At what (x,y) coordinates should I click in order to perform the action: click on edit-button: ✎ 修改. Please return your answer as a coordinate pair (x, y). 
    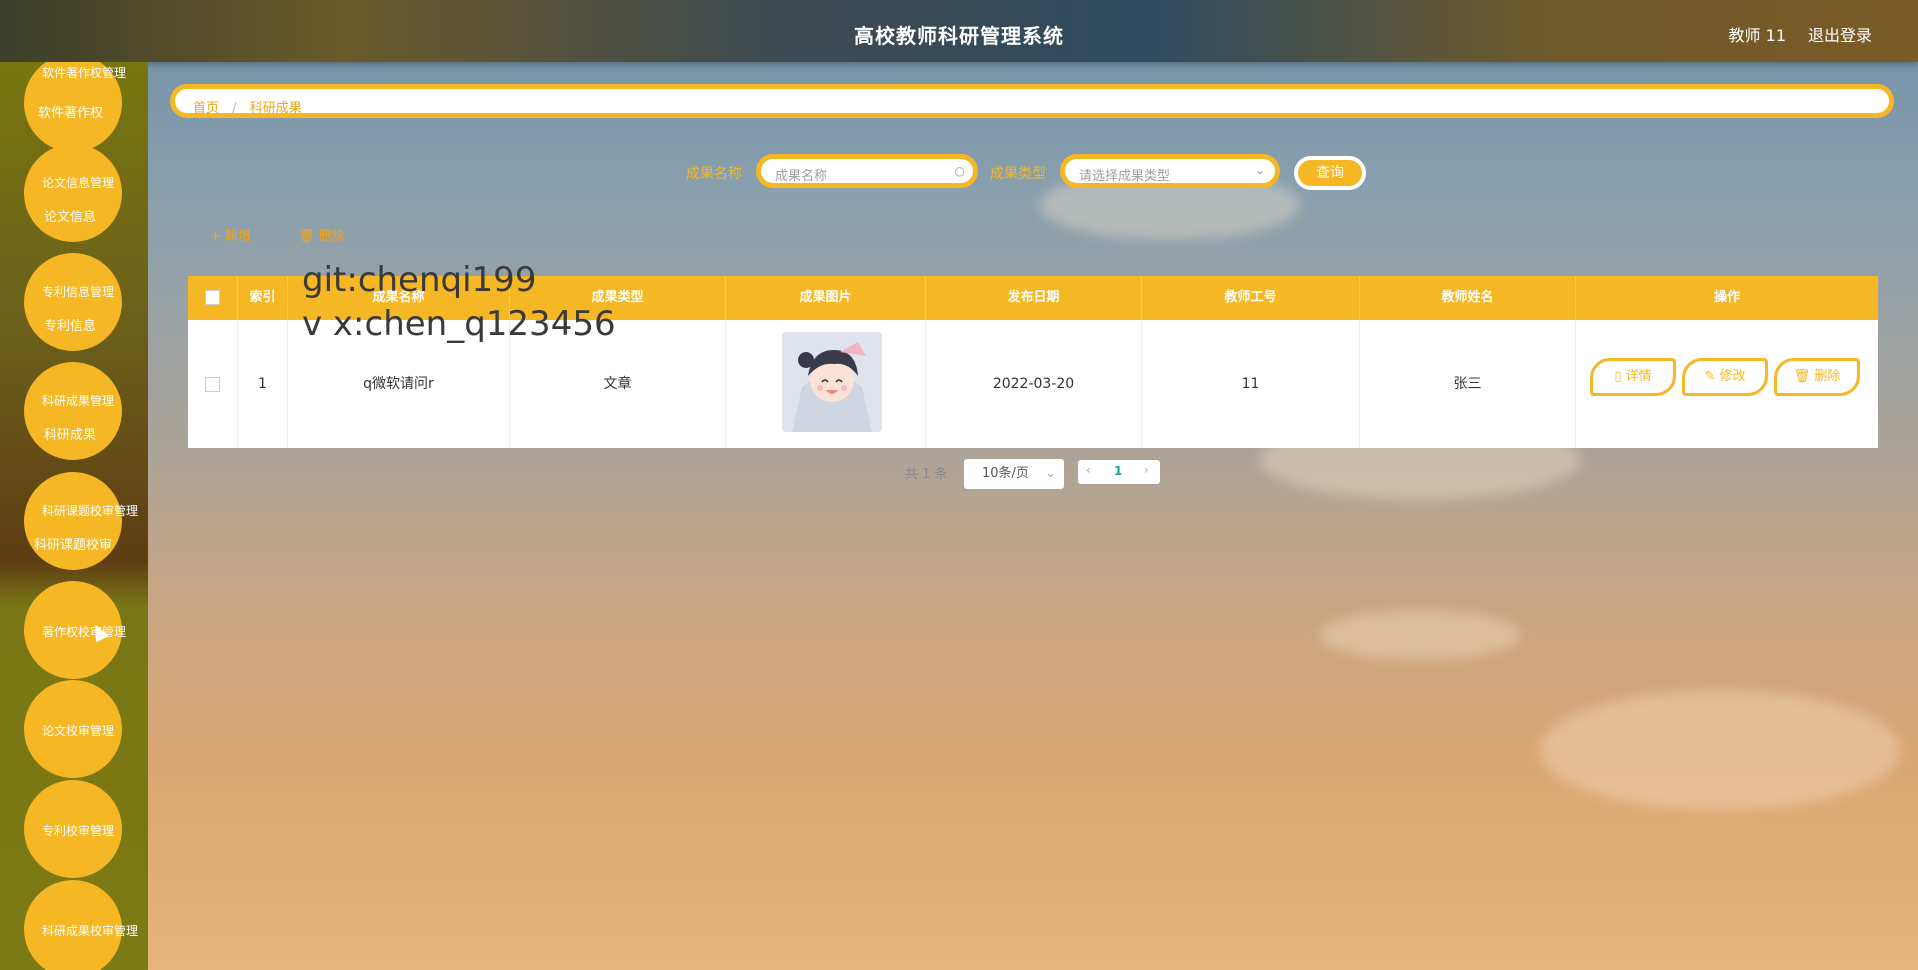
    Looking at the image, I should click on (1725, 377).